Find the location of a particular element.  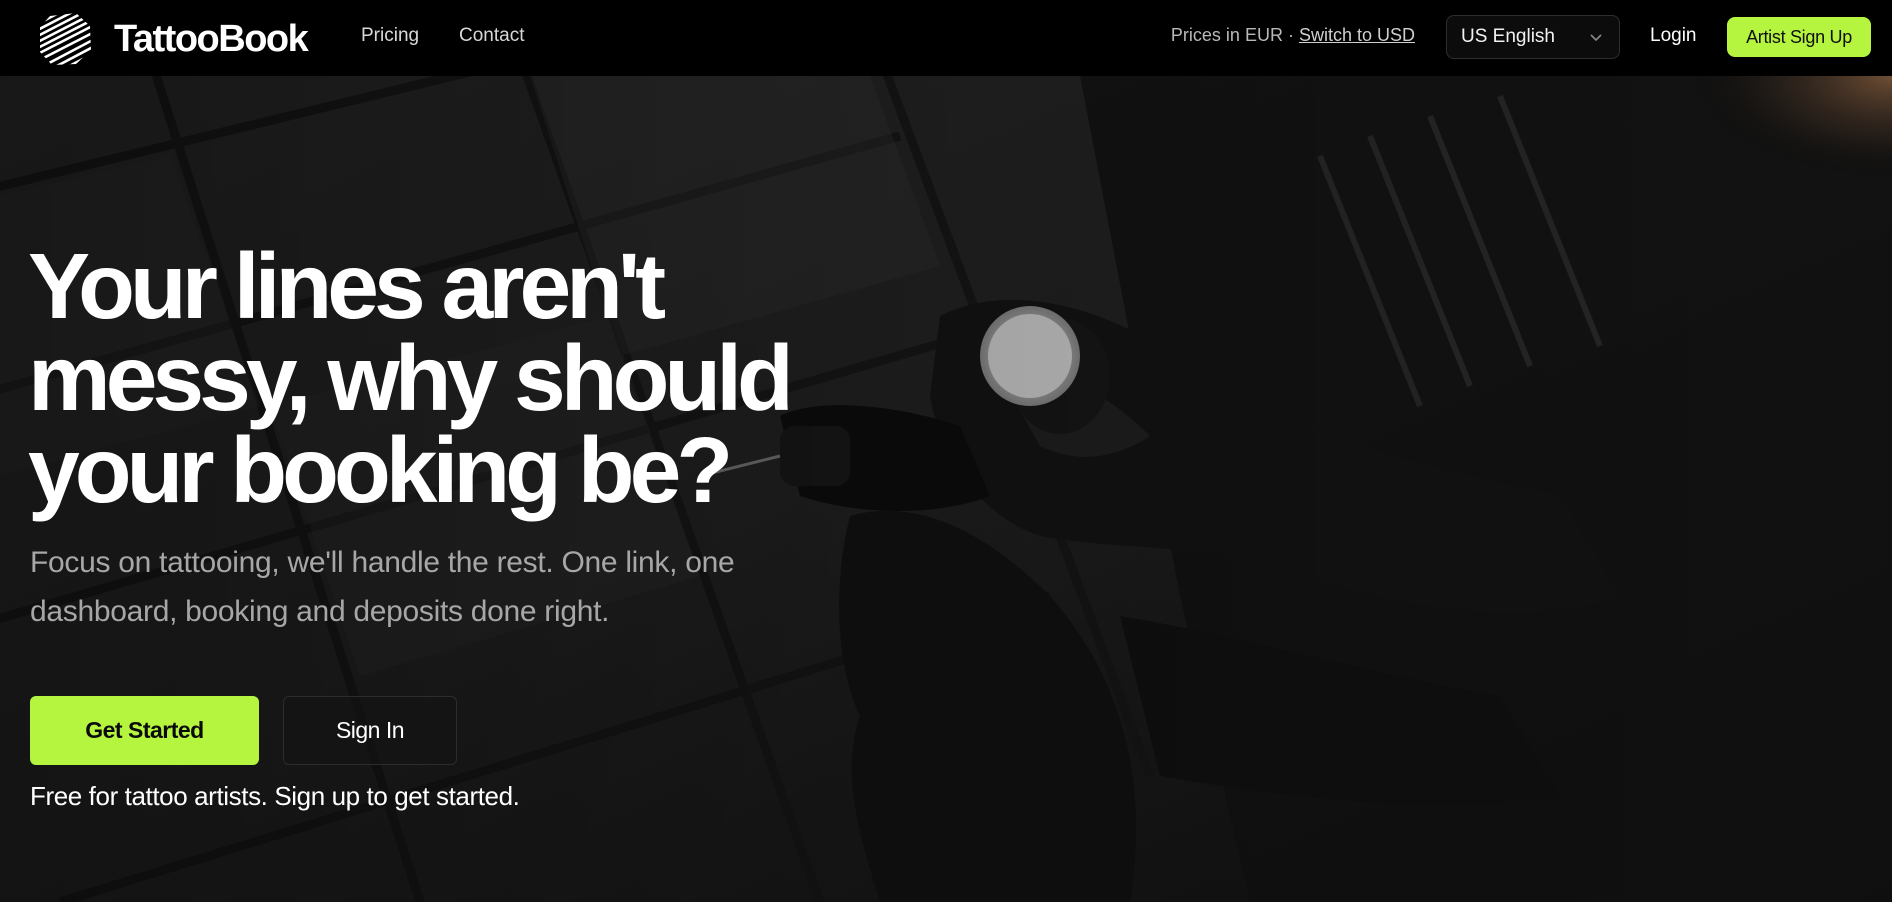

sign-in-button: Sign In is located at coordinates (370, 730).